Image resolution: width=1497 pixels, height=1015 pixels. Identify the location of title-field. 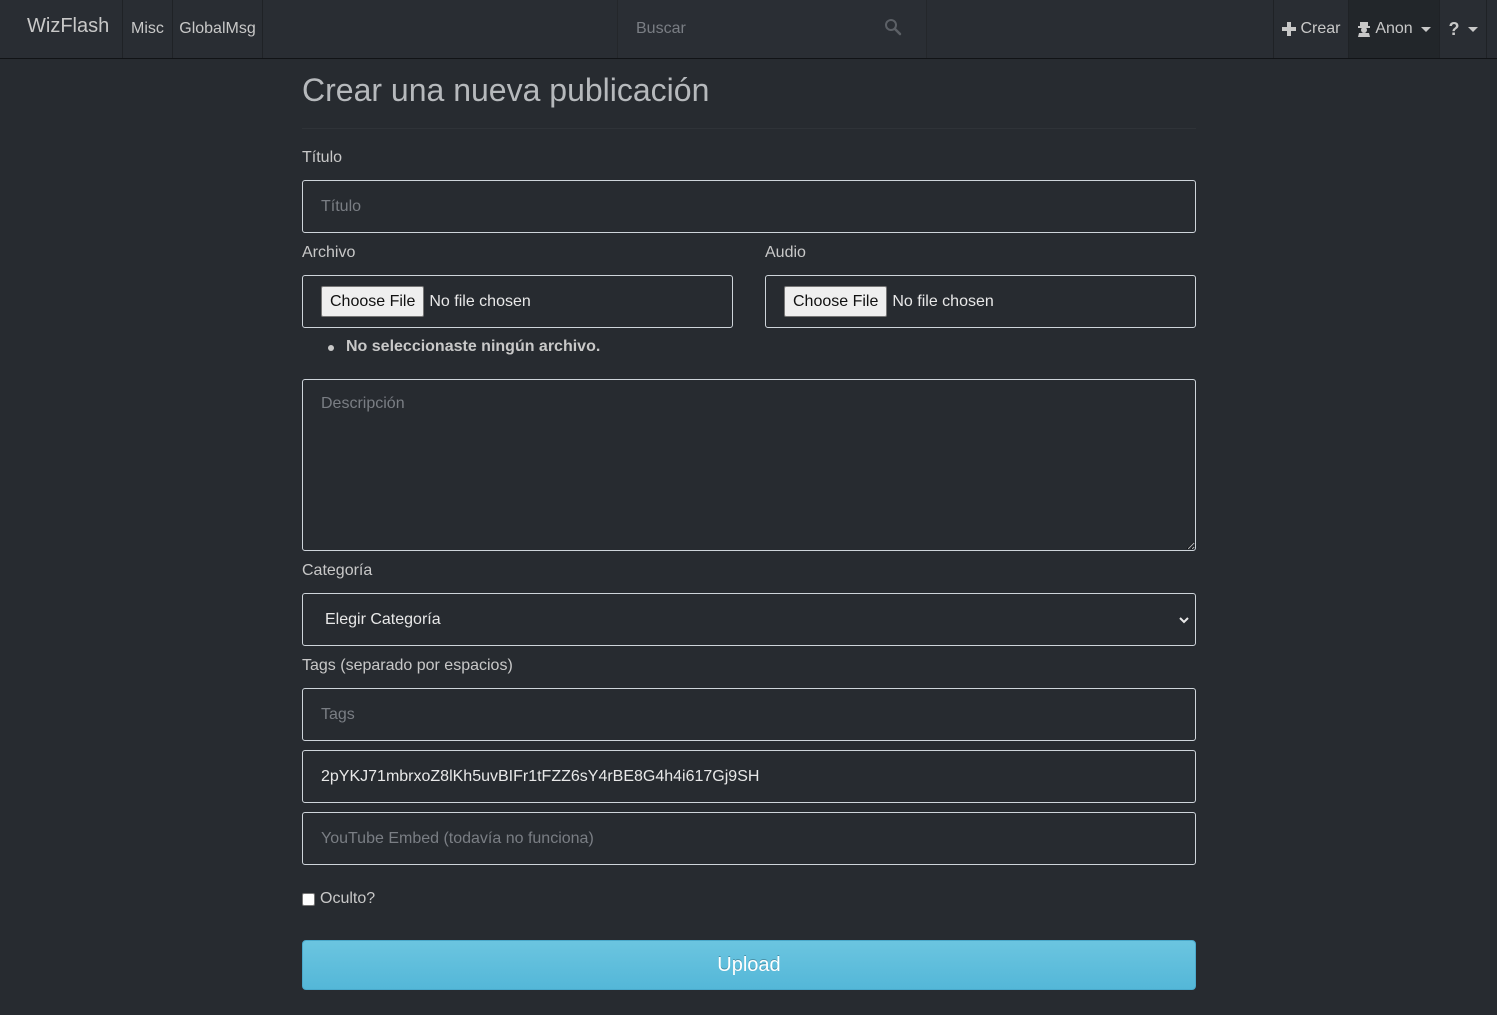
(749, 206).